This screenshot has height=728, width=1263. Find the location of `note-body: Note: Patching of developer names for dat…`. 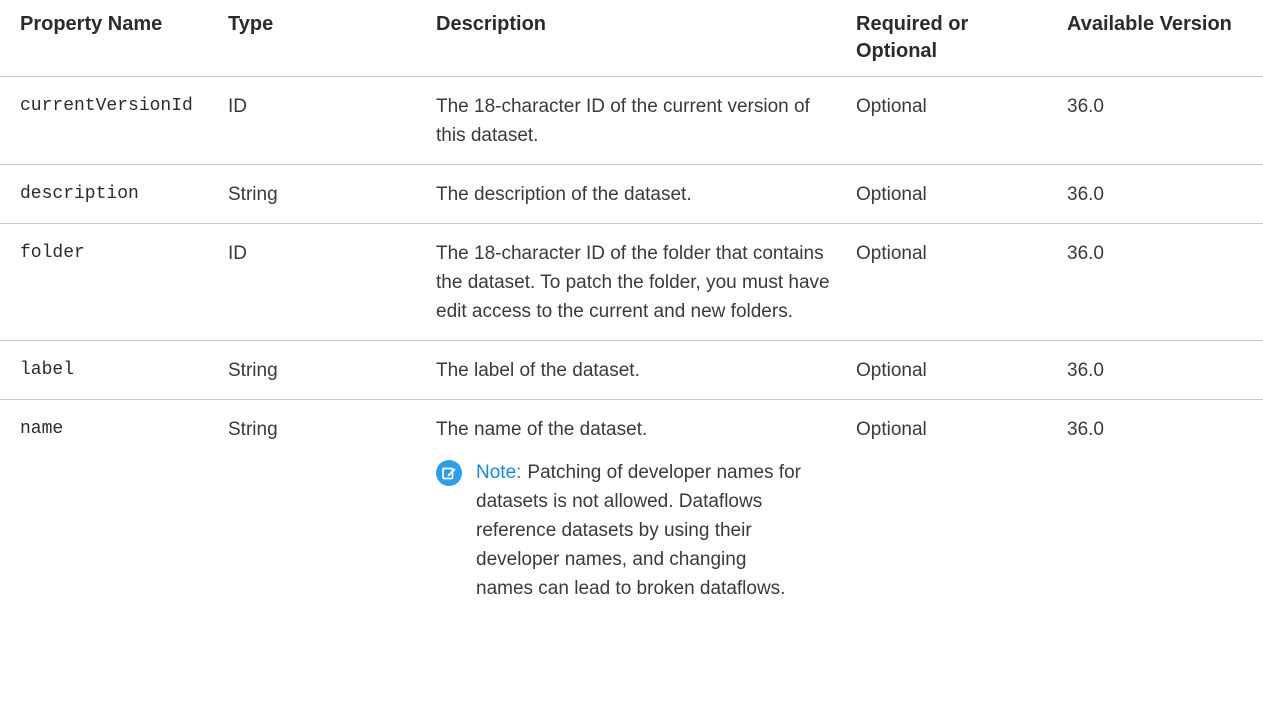

note-body: Note: Patching of developer names for dat… is located at coordinates (640, 530).